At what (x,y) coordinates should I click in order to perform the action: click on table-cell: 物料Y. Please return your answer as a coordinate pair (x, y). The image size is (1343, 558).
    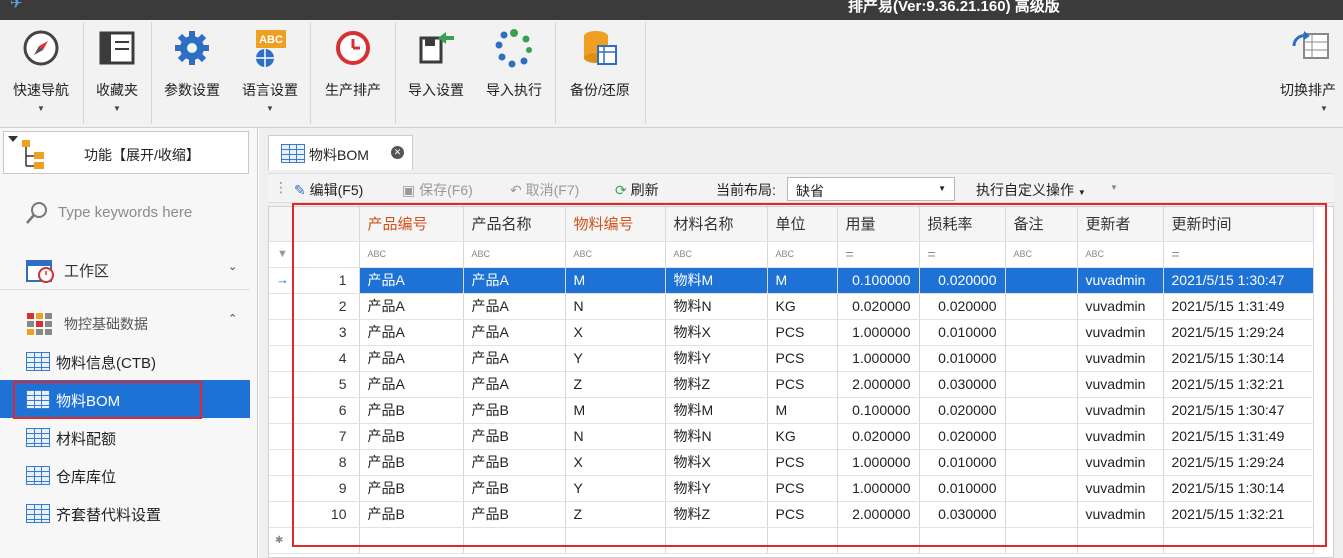
    Looking at the image, I should click on (716, 358).